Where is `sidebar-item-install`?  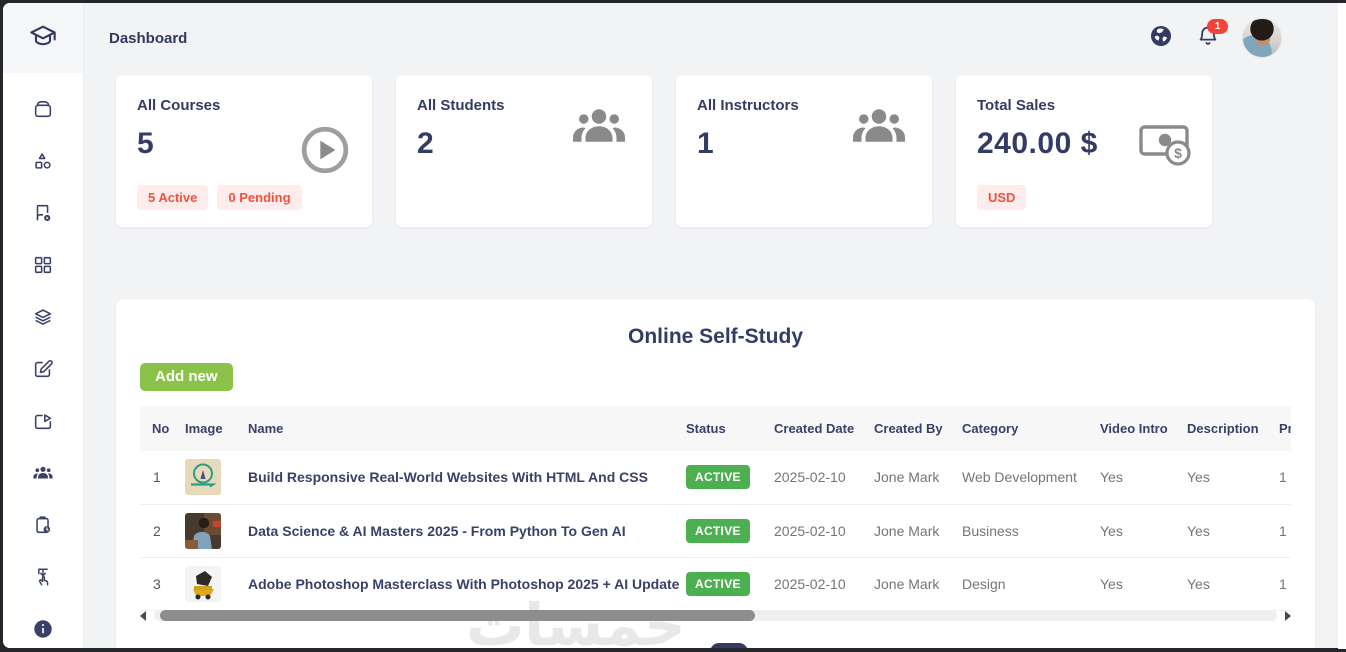
sidebar-item-install is located at coordinates (43, 579).